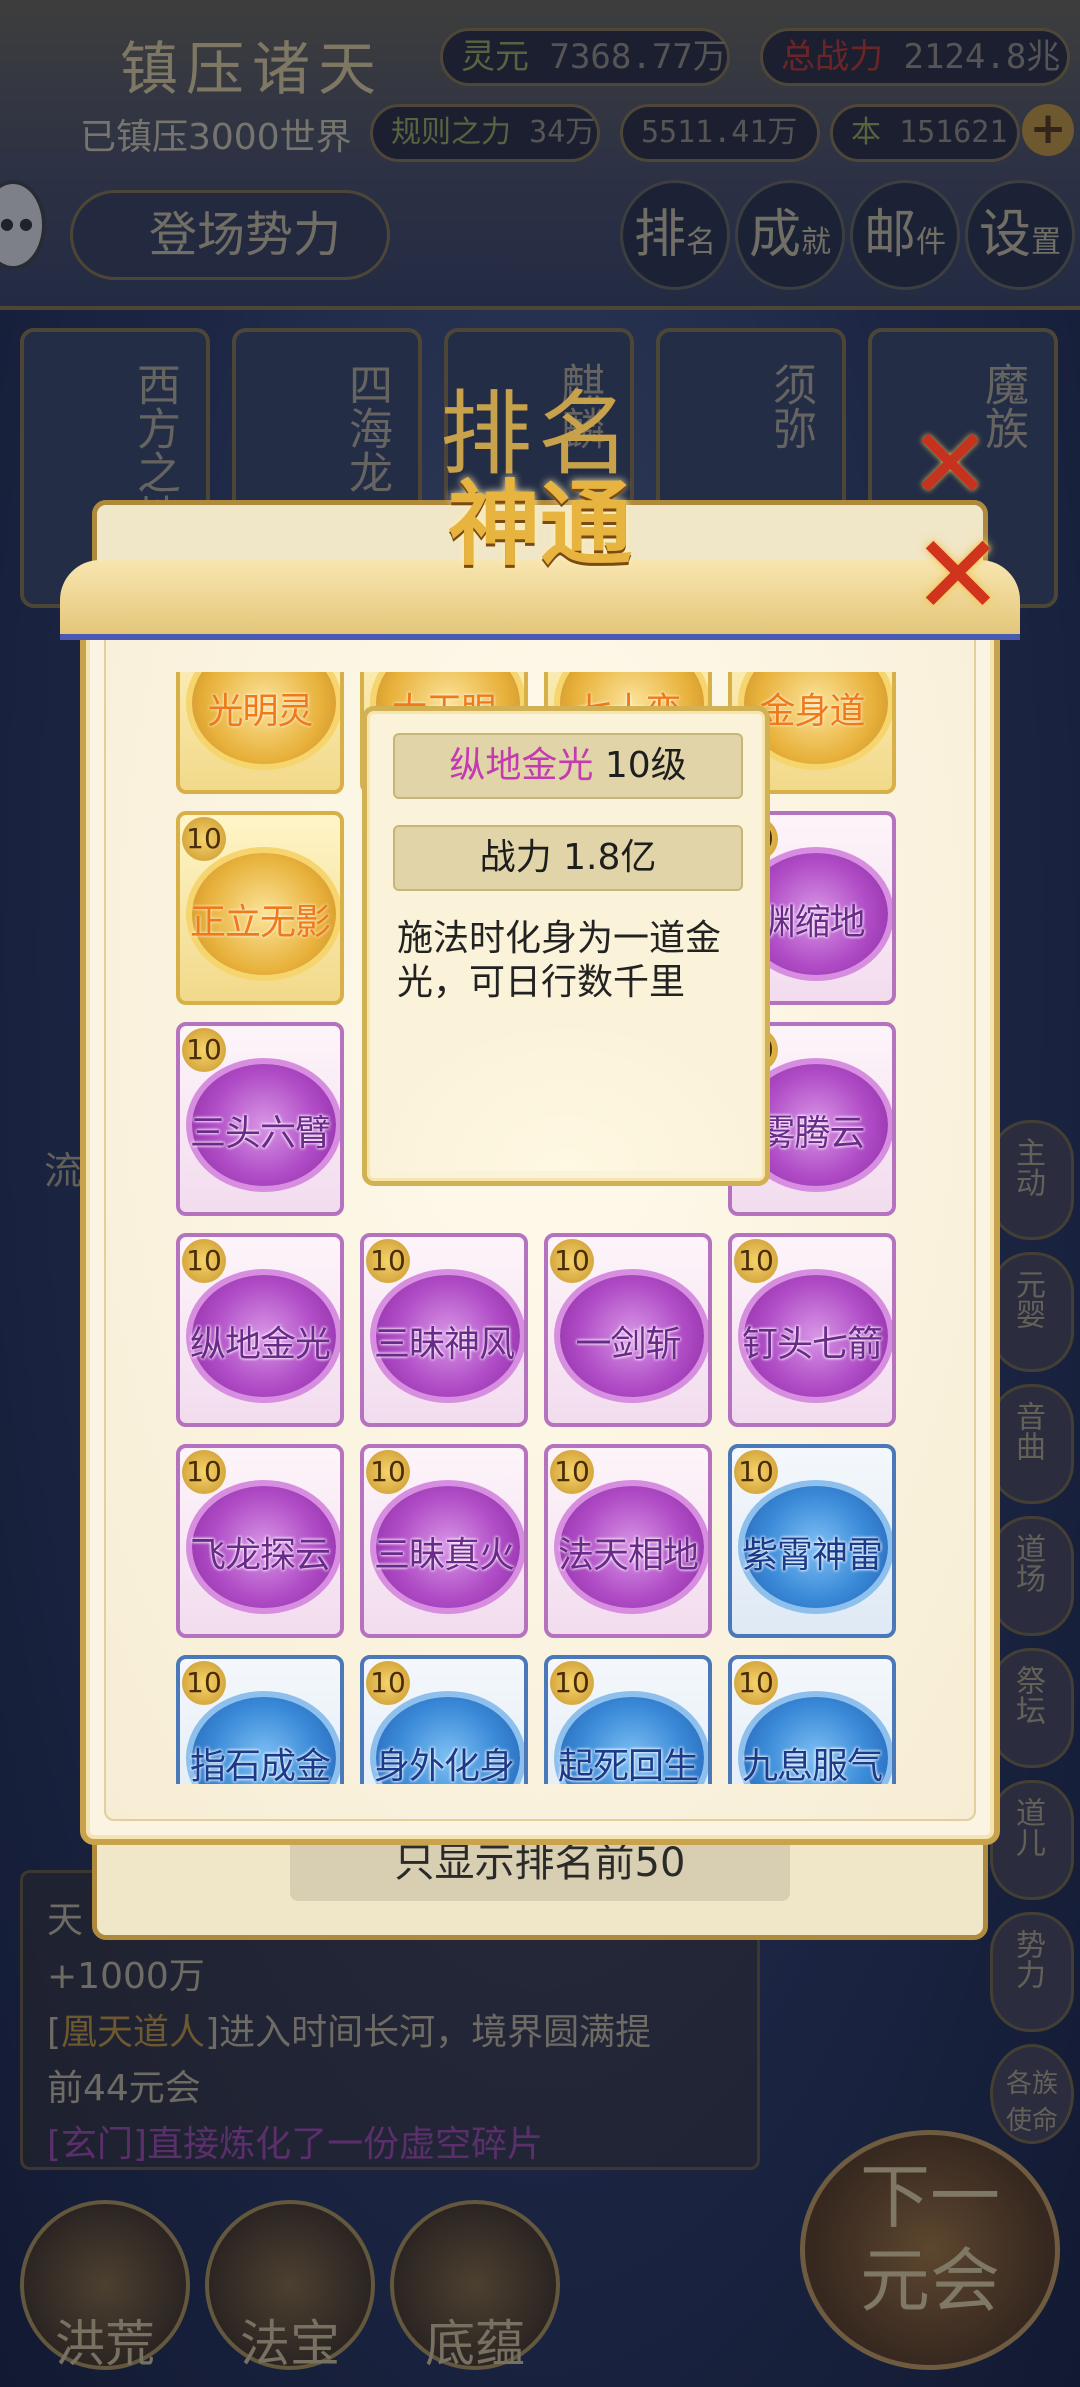  What do you see at coordinates (260, 1133) in the screenshot?
I see `skill-name: 三头六臂` at bounding box center [260, 1133].